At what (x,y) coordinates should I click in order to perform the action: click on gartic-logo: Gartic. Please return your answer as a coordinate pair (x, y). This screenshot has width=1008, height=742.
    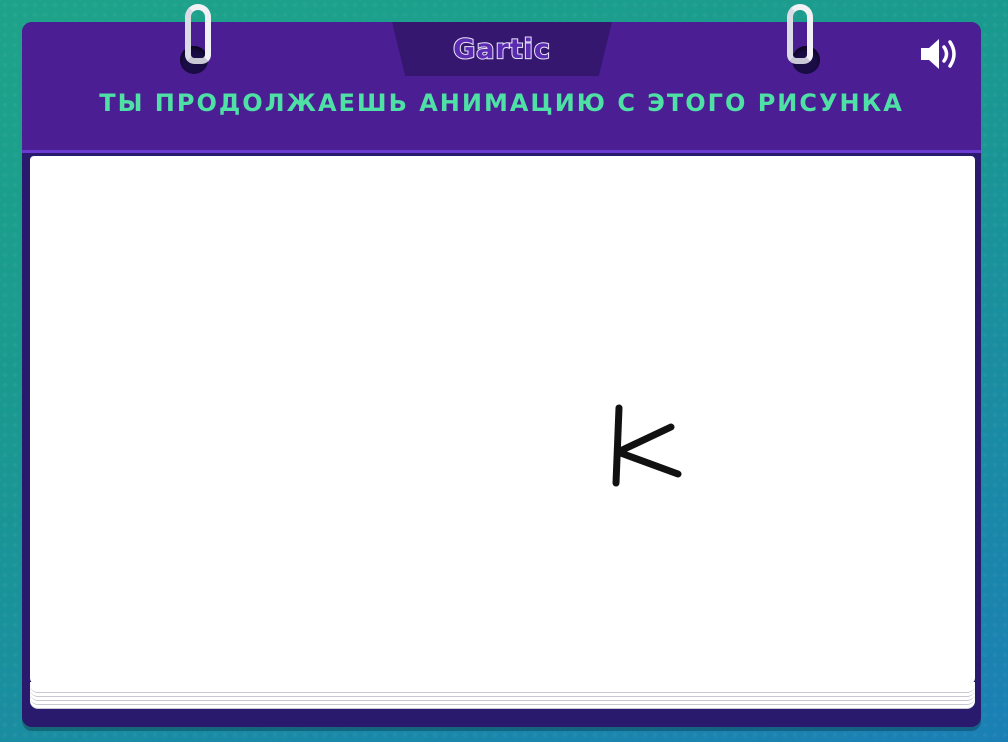
    Looking at the image, I should click on (501, 49).